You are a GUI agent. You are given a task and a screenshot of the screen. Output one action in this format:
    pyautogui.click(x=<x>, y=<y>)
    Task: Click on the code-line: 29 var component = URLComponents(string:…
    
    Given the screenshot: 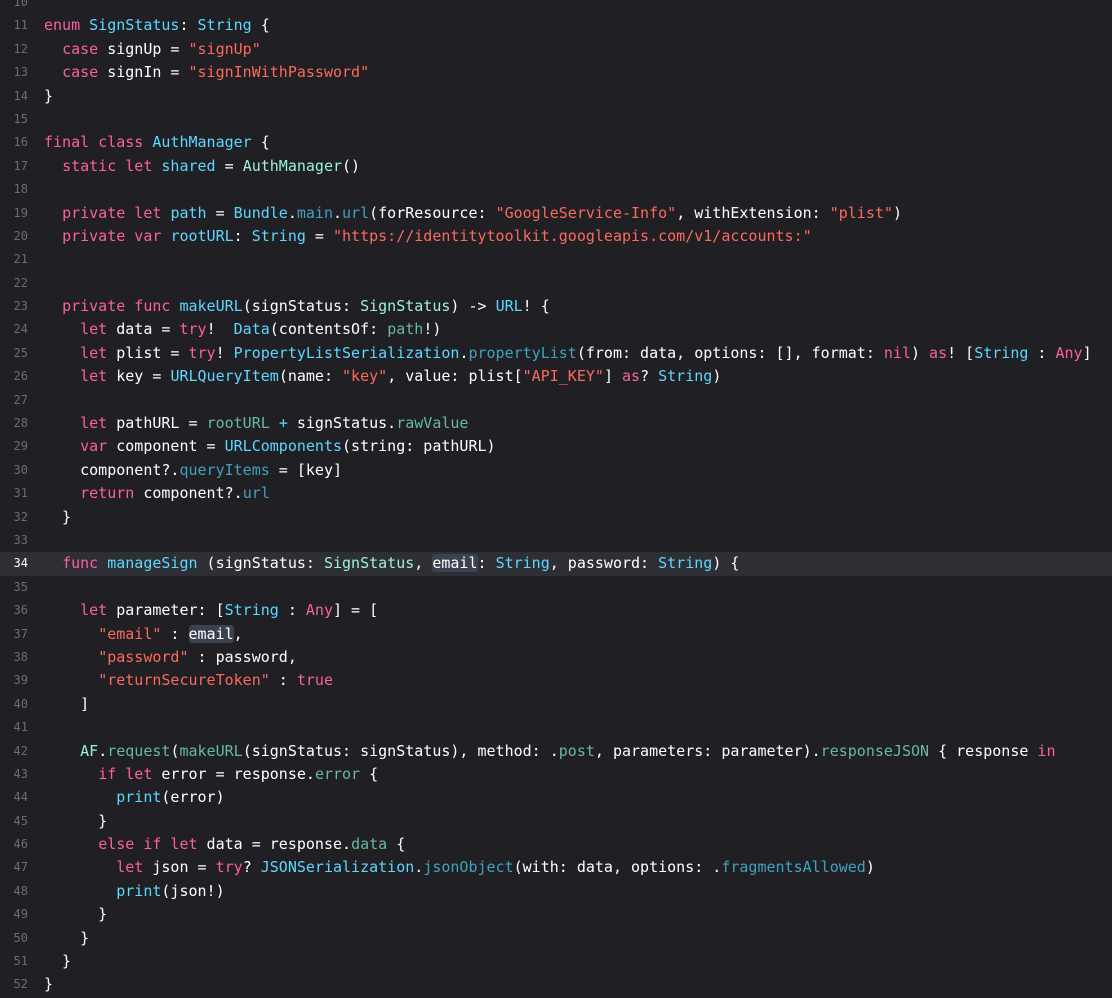 What is the action you would take?
    pyautogui.click(x=556, y=446)
    